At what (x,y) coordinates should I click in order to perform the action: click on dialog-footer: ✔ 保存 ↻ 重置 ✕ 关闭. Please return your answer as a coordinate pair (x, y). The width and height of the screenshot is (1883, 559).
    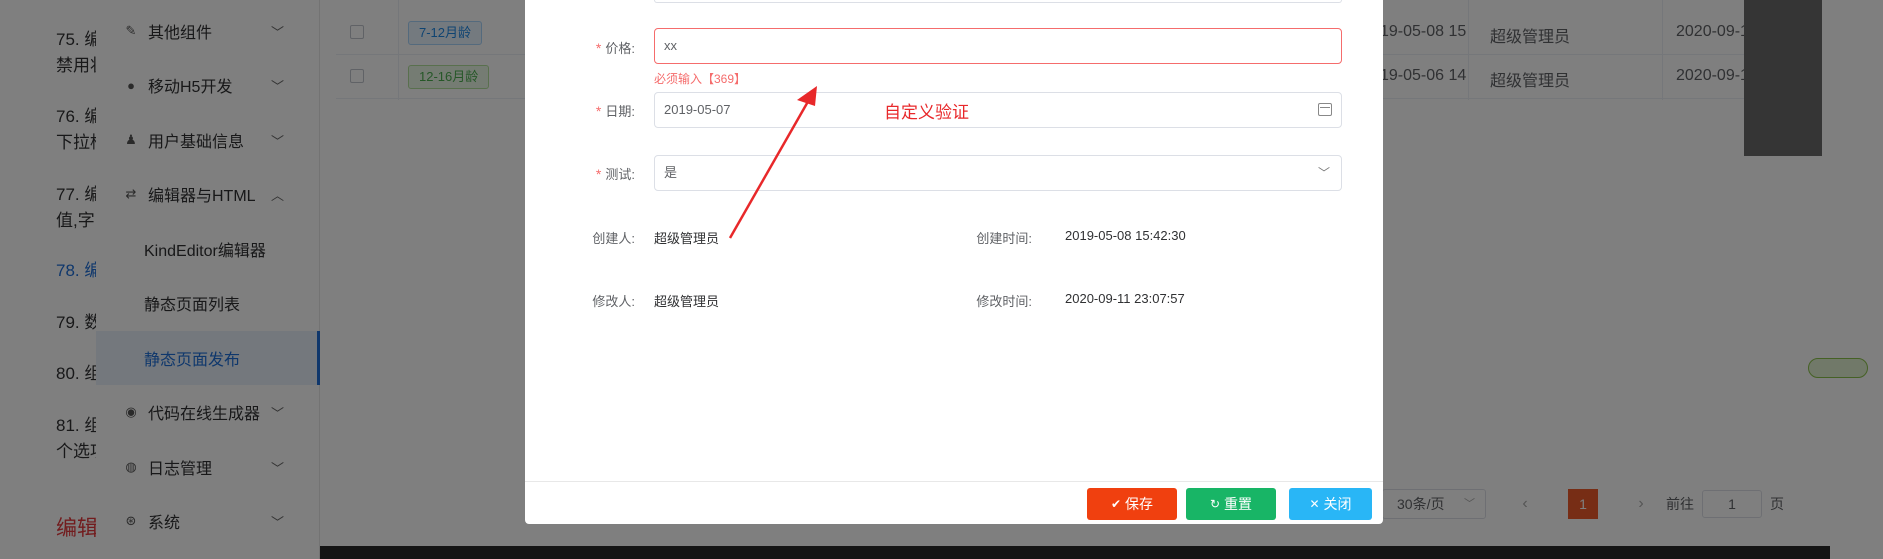
    Looking at the image, I should click on (954, 502).